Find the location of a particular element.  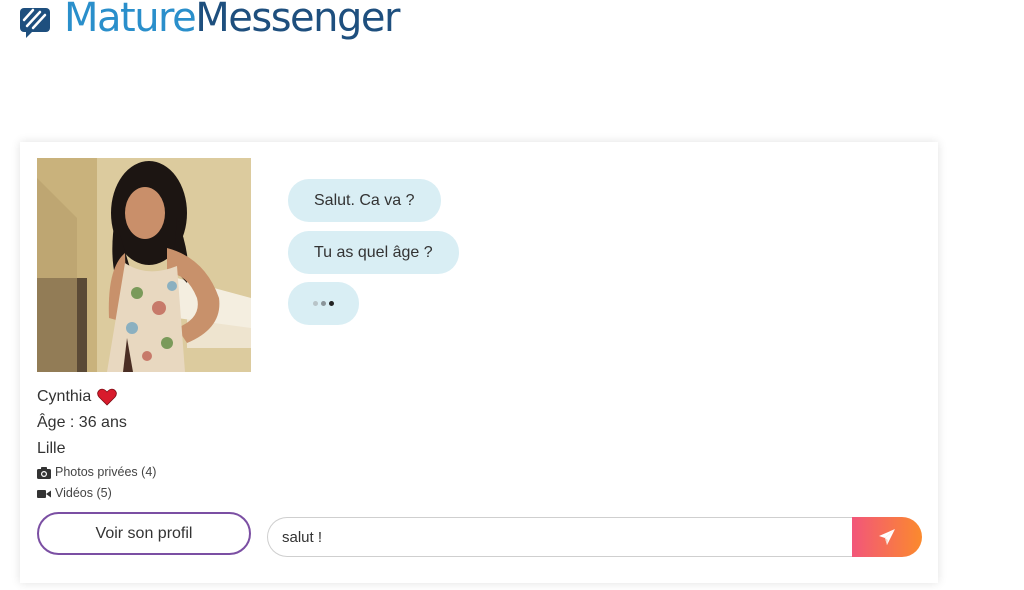

brand-name-part-2: Messenger is located at coordinates (297, 20).